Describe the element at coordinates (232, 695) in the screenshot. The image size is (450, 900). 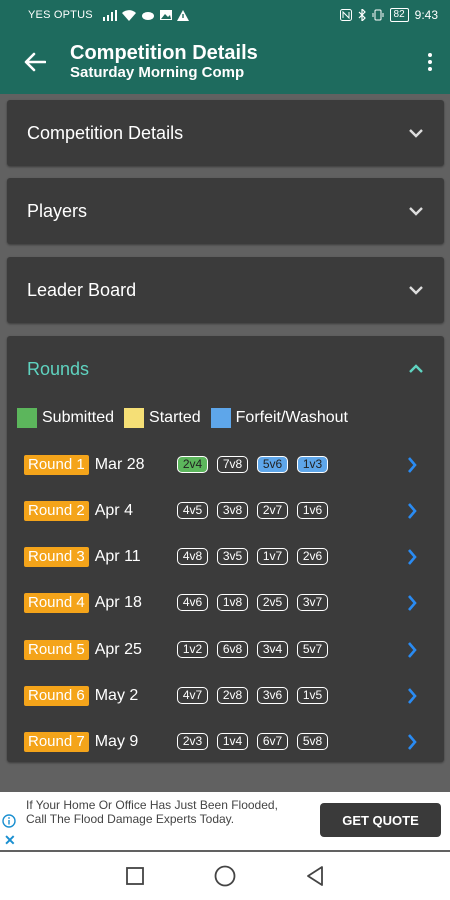
I see `match-badge: 2v8` at that location.